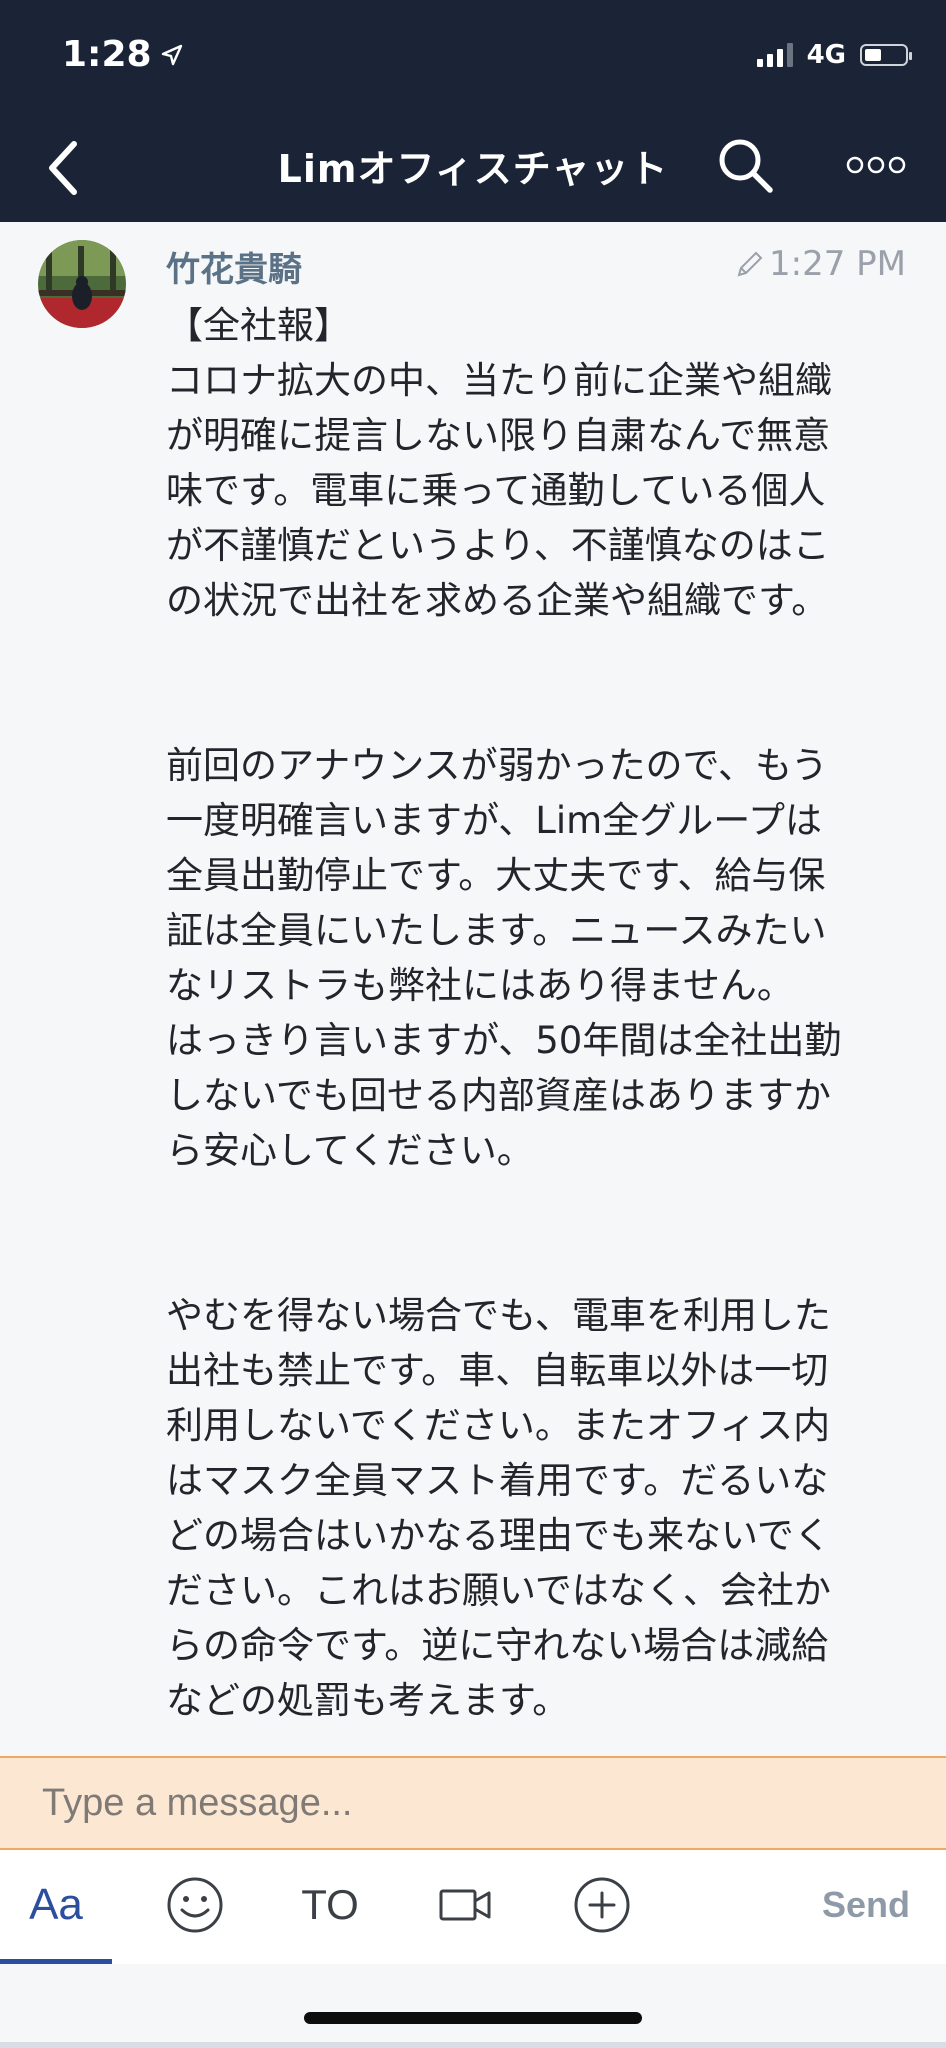 This screenshot has height=2048, width=946. Describe the element at coordinates (837, 264) in the screenshot. I see `message-time: 1:27 PM` at that location.